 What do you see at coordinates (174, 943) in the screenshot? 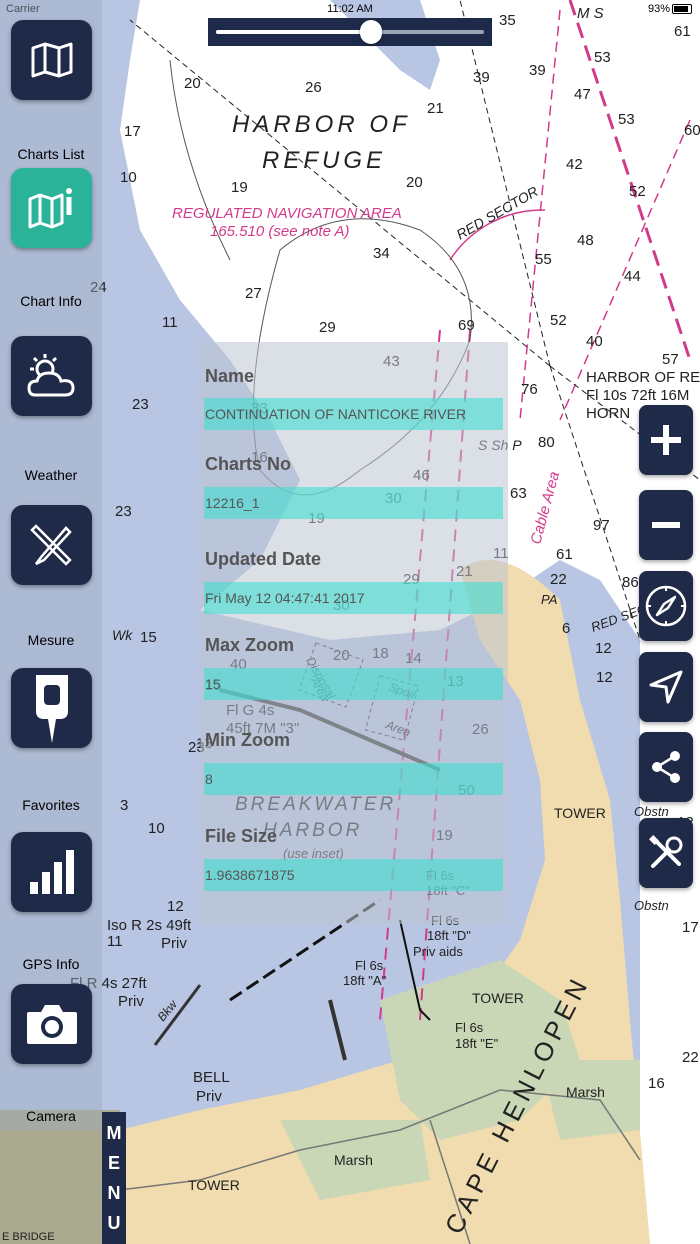
I see `map-label-iso-2: Priv` at bounding box center [174, 943].